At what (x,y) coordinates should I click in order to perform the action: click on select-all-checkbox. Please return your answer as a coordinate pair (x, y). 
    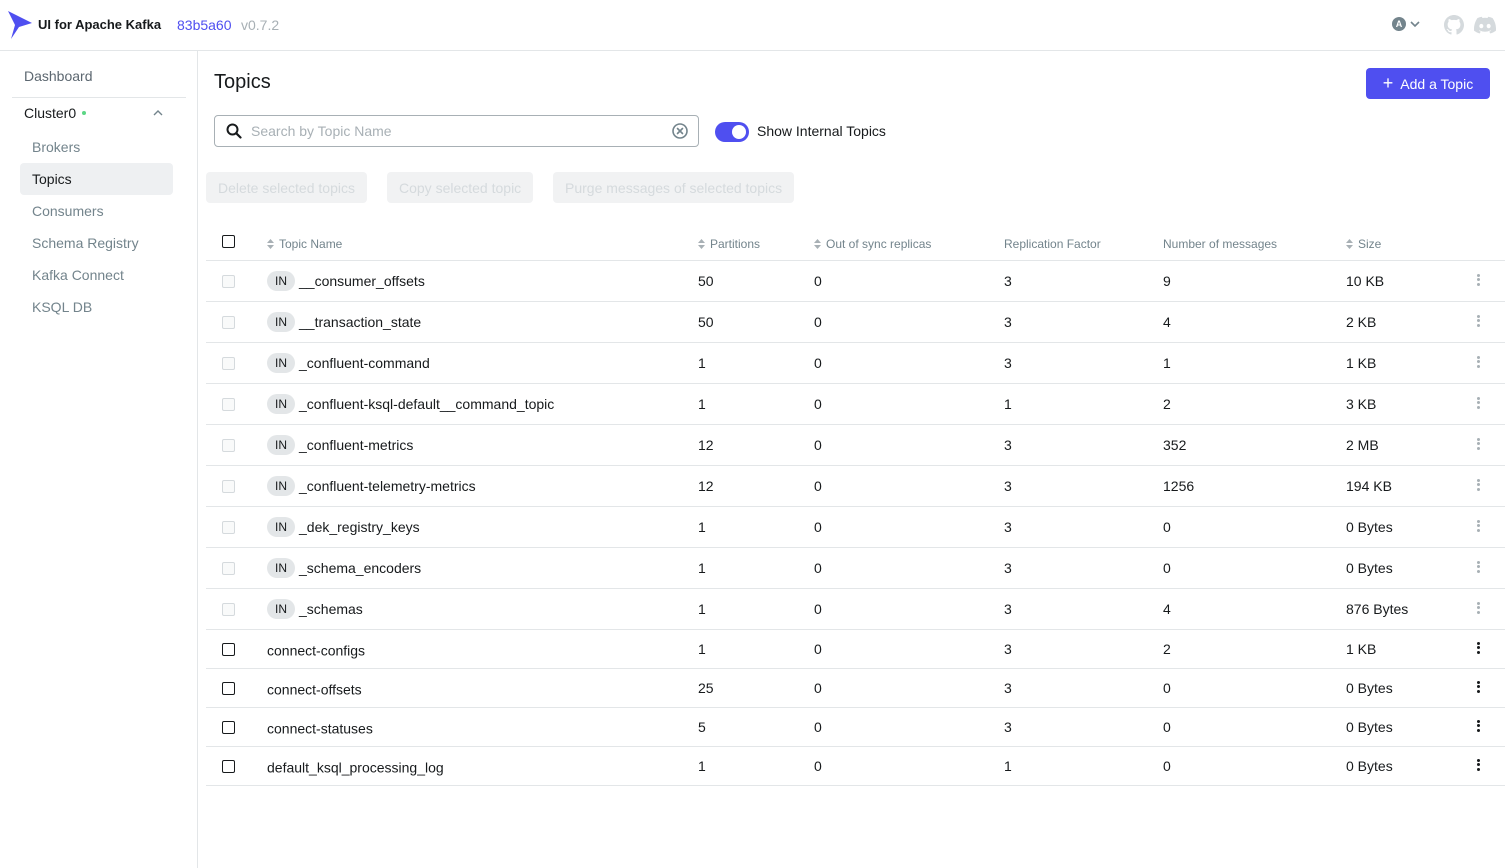
    Looking at the image, I should click on (228, 241).